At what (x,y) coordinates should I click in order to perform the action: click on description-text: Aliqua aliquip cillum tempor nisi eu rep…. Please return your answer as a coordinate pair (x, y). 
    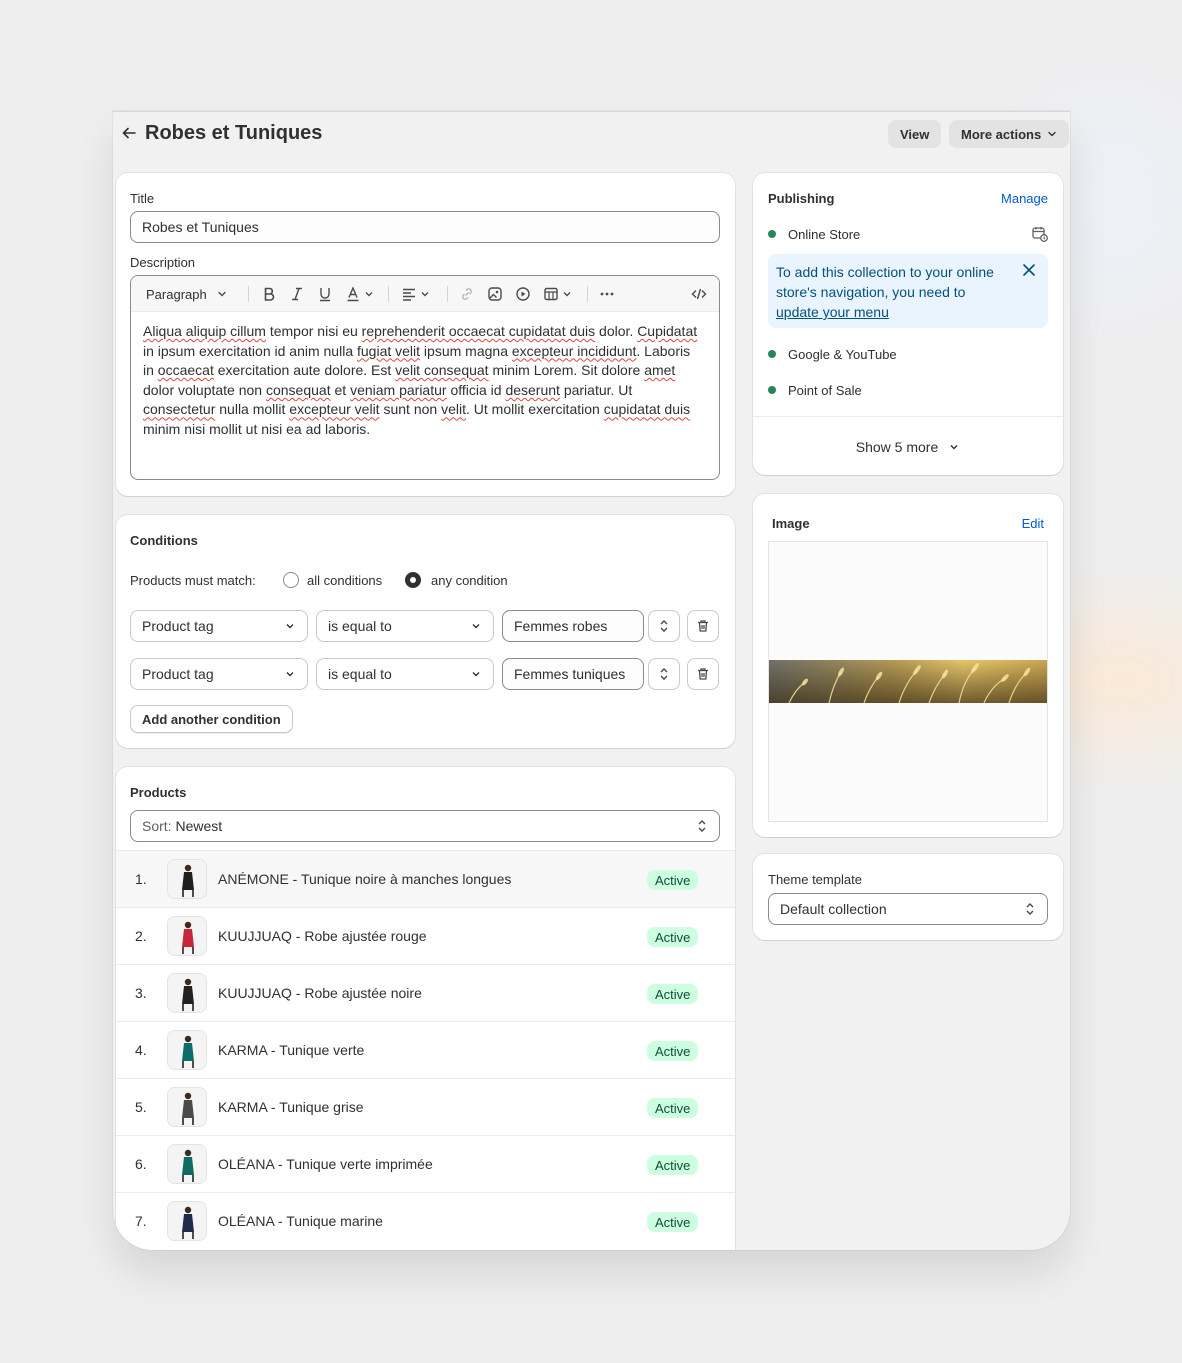
    Looking at the image, I should click on (423, 381).